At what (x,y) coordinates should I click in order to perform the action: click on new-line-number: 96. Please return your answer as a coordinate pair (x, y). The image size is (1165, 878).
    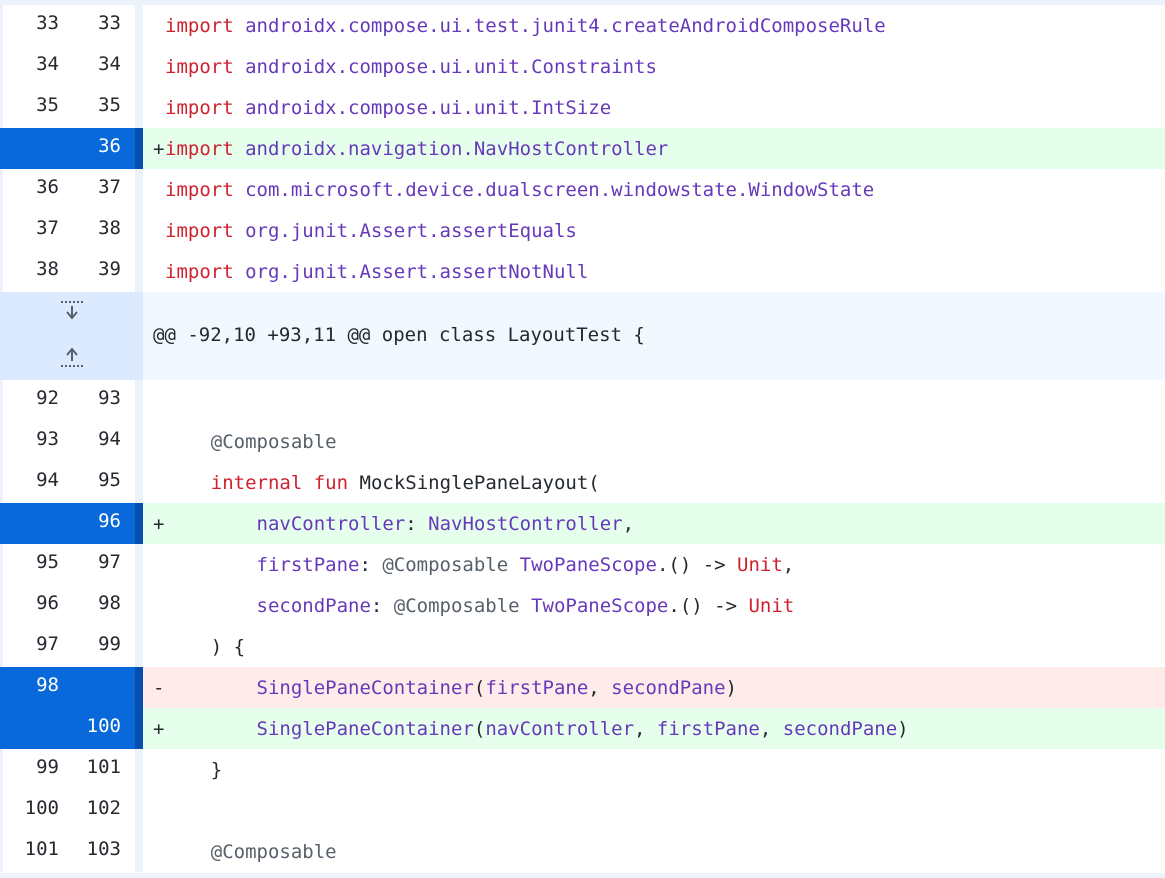
    Looking at the image, I should click on (104, 523).